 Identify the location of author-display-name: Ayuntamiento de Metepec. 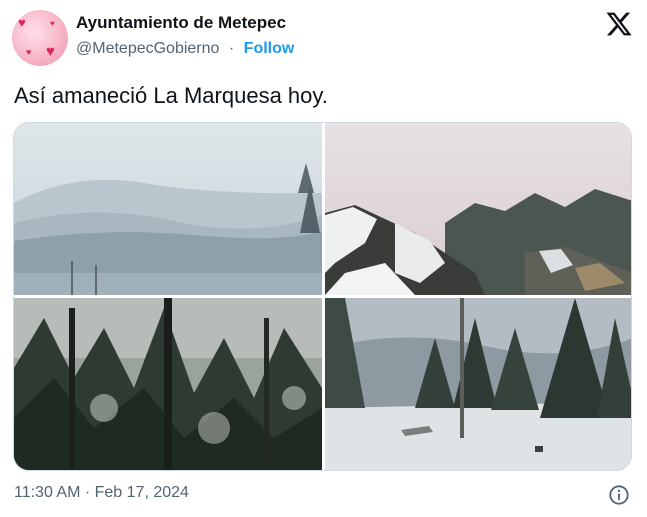
(181, 23).